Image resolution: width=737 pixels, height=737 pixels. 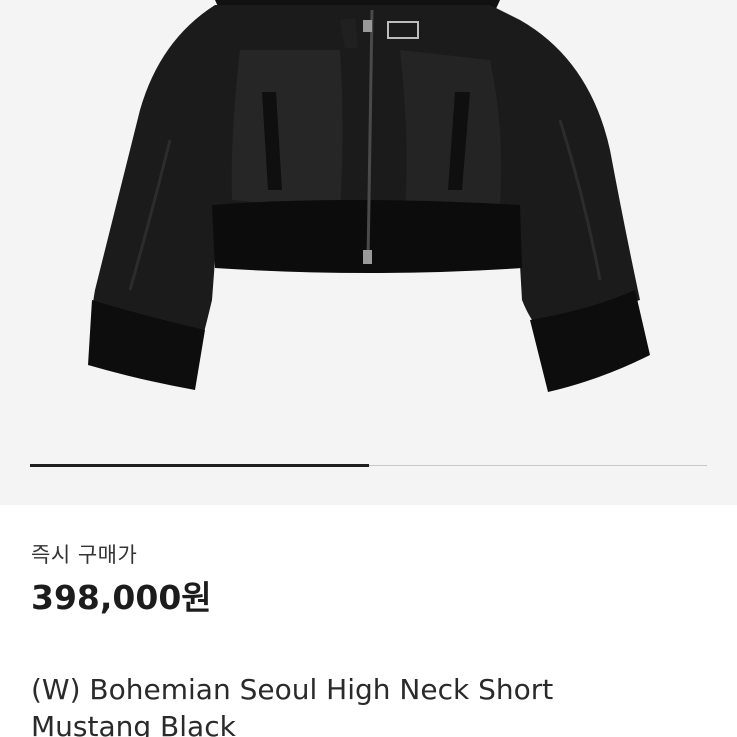 I want to click on carousel-progress-track, so click(x=368, y=465).